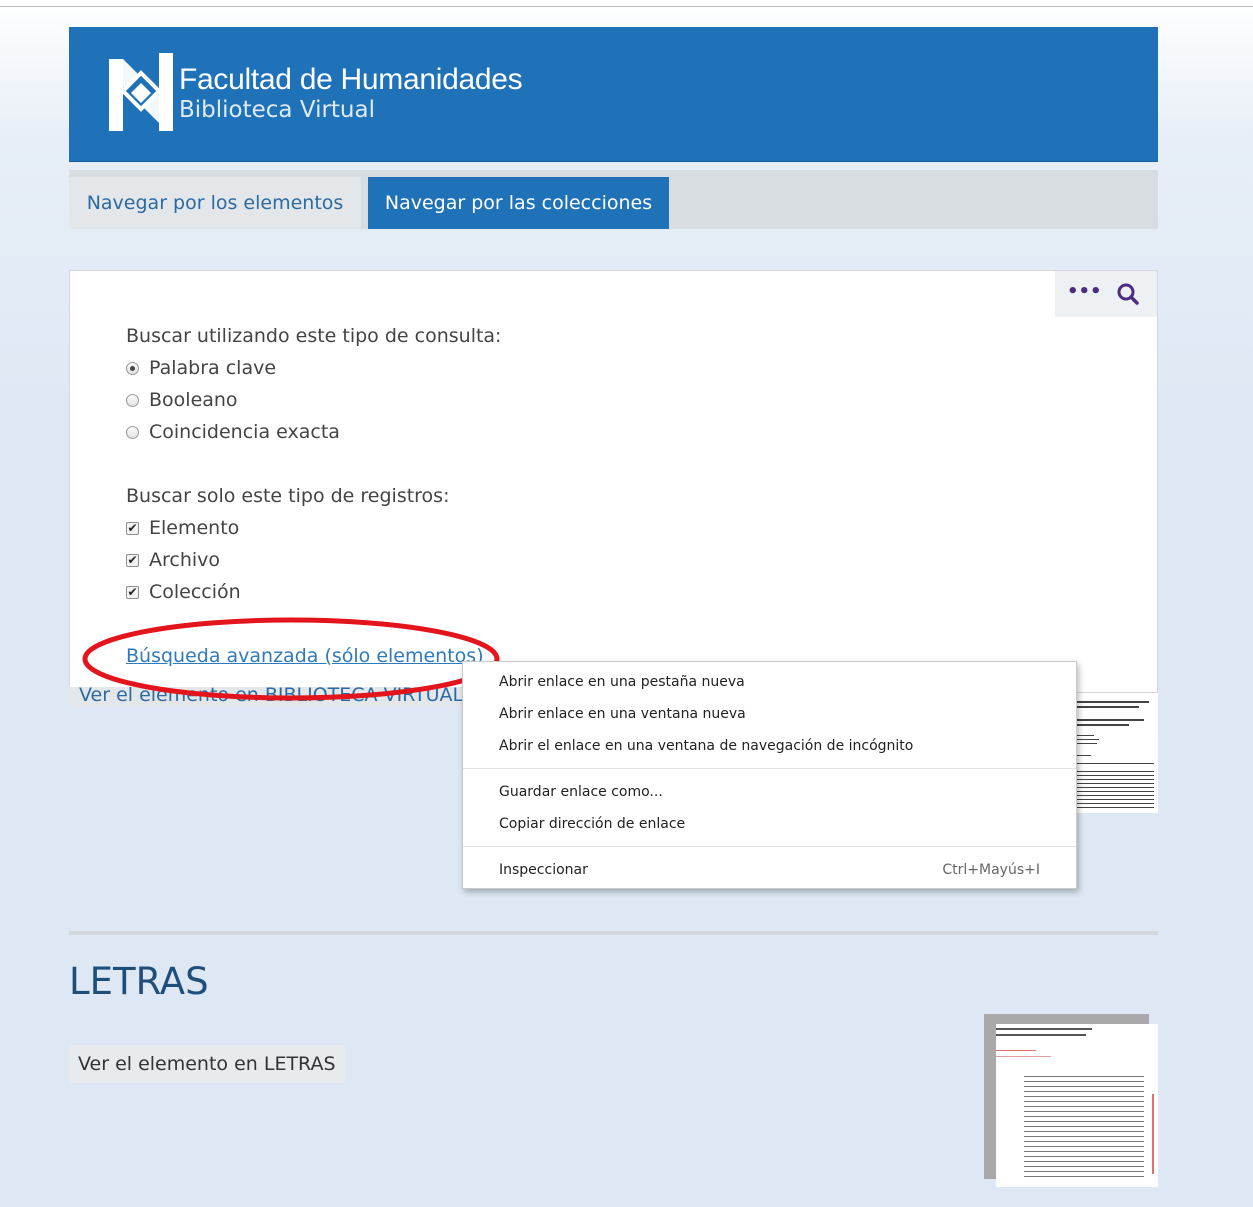 This screenshot has width=1253, height=1207. What do you see at coordinates (351, 80) in the screenshot?
I see `site-title: Facultad de Humanidades` at bounding box center [351, 80].